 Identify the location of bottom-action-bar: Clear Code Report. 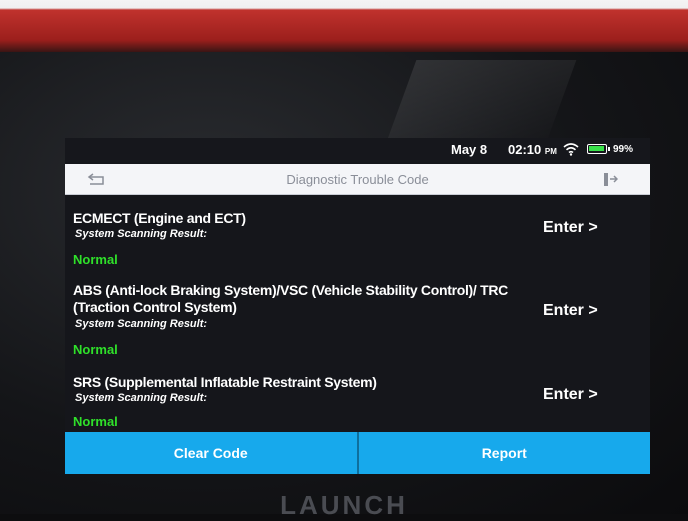
(357, 453).